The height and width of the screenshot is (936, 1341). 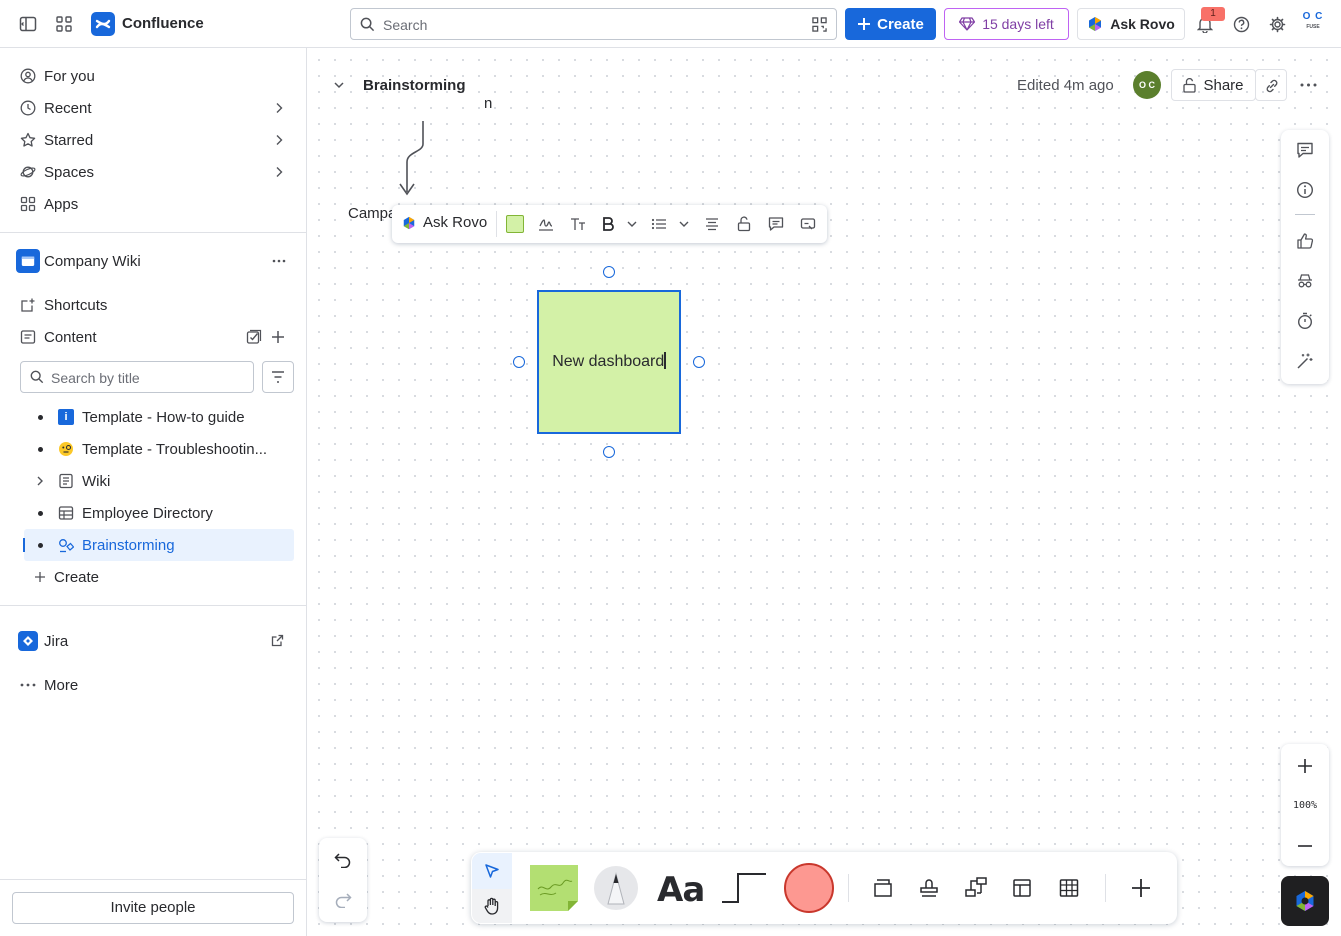 What do you see at coordinates (278, 377) in the screenshot?
I see `filter-button` at bounding box center [278, 377].